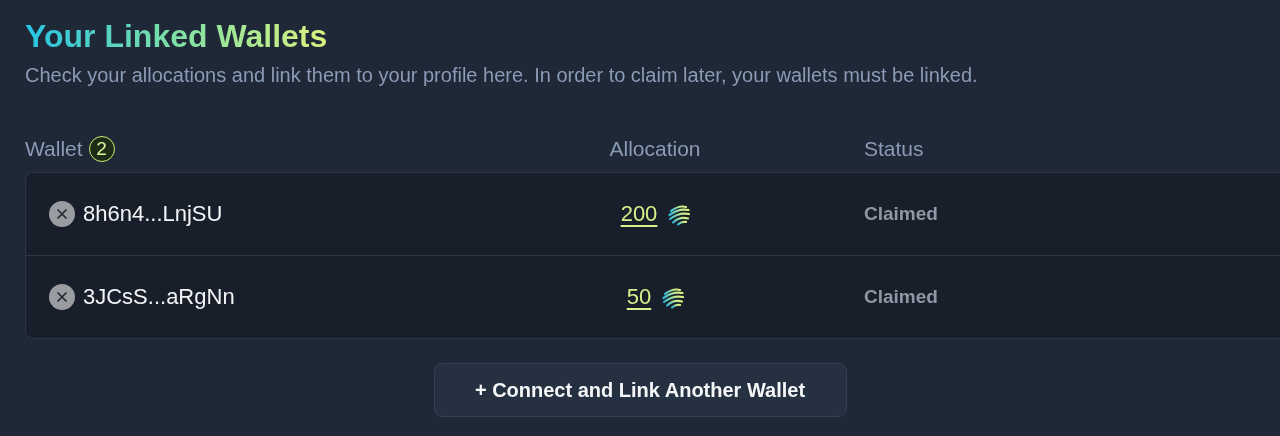  What do you see at coordinates (159, 297) in the screenshot?
I see `wallet-address: 3JCsS...aRgNn` at bounding box center [159, 297].